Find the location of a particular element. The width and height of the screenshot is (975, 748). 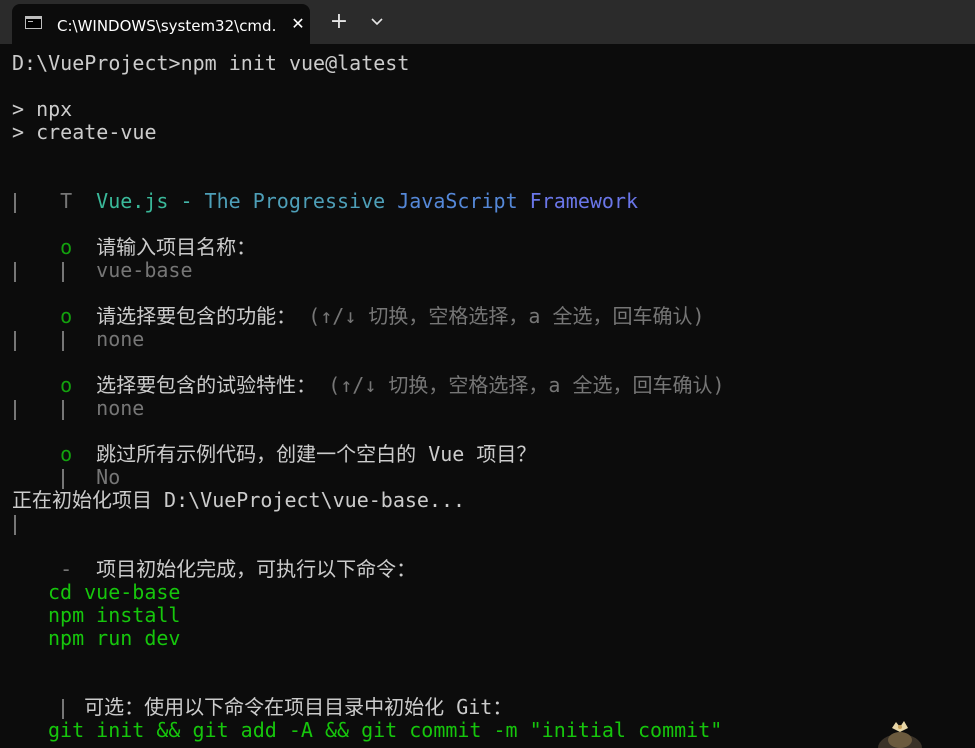

prompt-answer-line: No is located at coordinates (492, 466).